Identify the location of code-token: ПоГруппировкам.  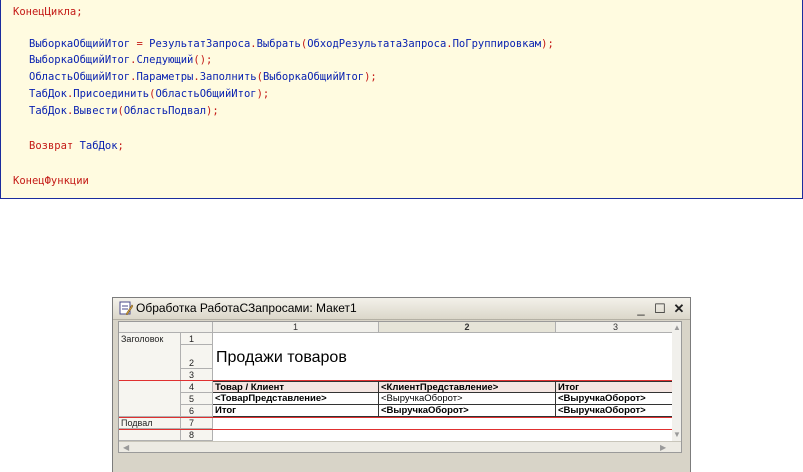
(497, 44).